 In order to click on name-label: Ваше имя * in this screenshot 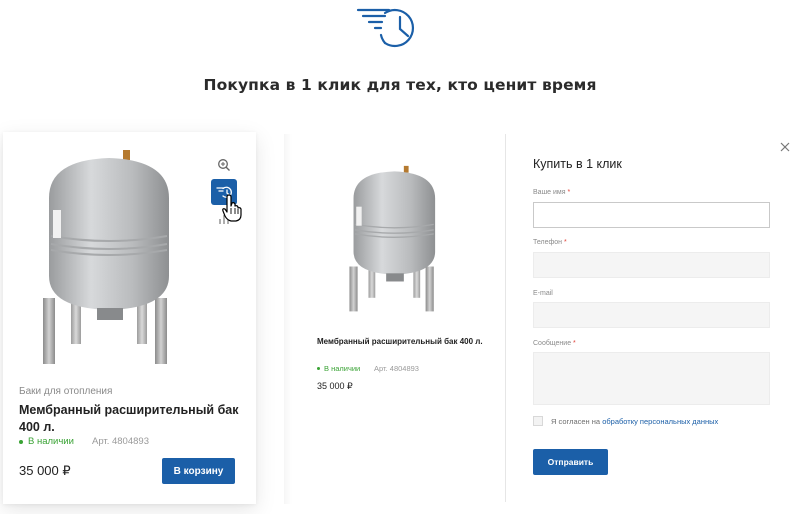, I will do `click(552, 192)`.